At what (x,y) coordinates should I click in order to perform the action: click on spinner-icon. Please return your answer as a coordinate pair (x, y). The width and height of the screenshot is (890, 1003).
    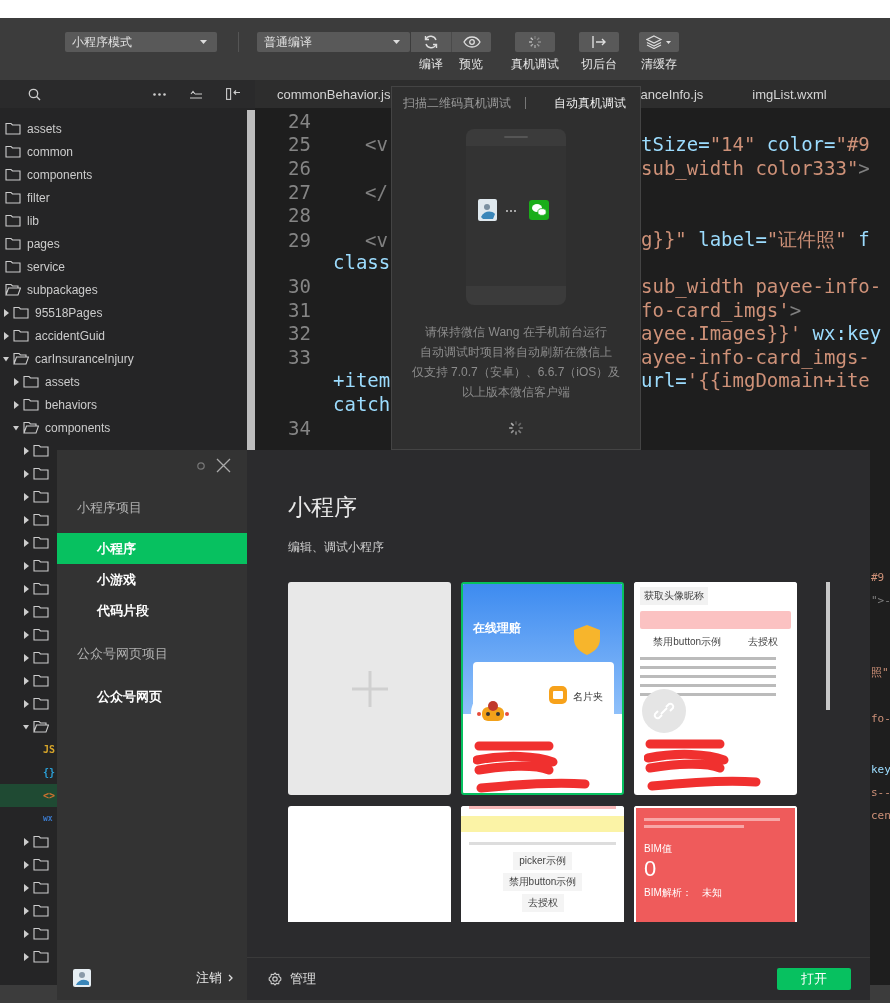
    Looking at the image, I should click on (535, 42).